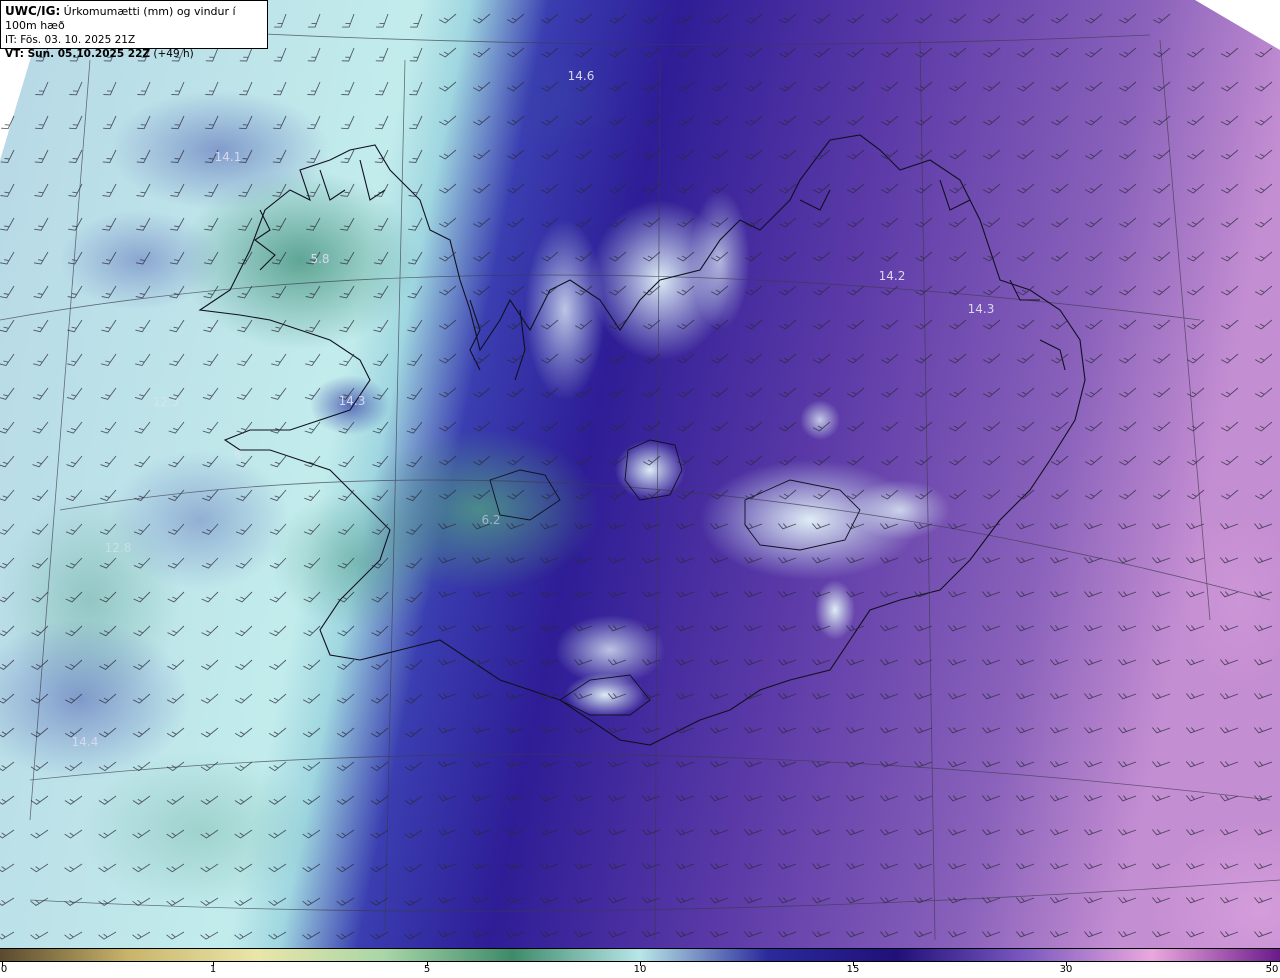 Image resolution: width=1280 pixels, height=978 pixels. I want to click on precipitation-colorbar: 0 1 5 10 15 30 50, so click(640, 963).